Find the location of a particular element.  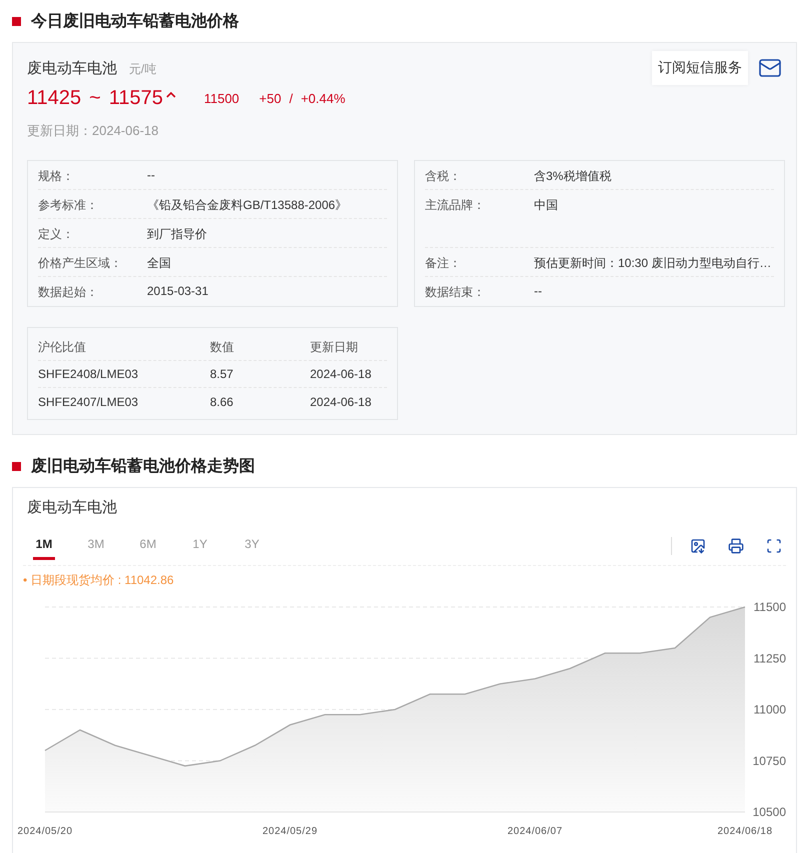

axis-label: 2024/05/29 is located at coordinates (290, 831).